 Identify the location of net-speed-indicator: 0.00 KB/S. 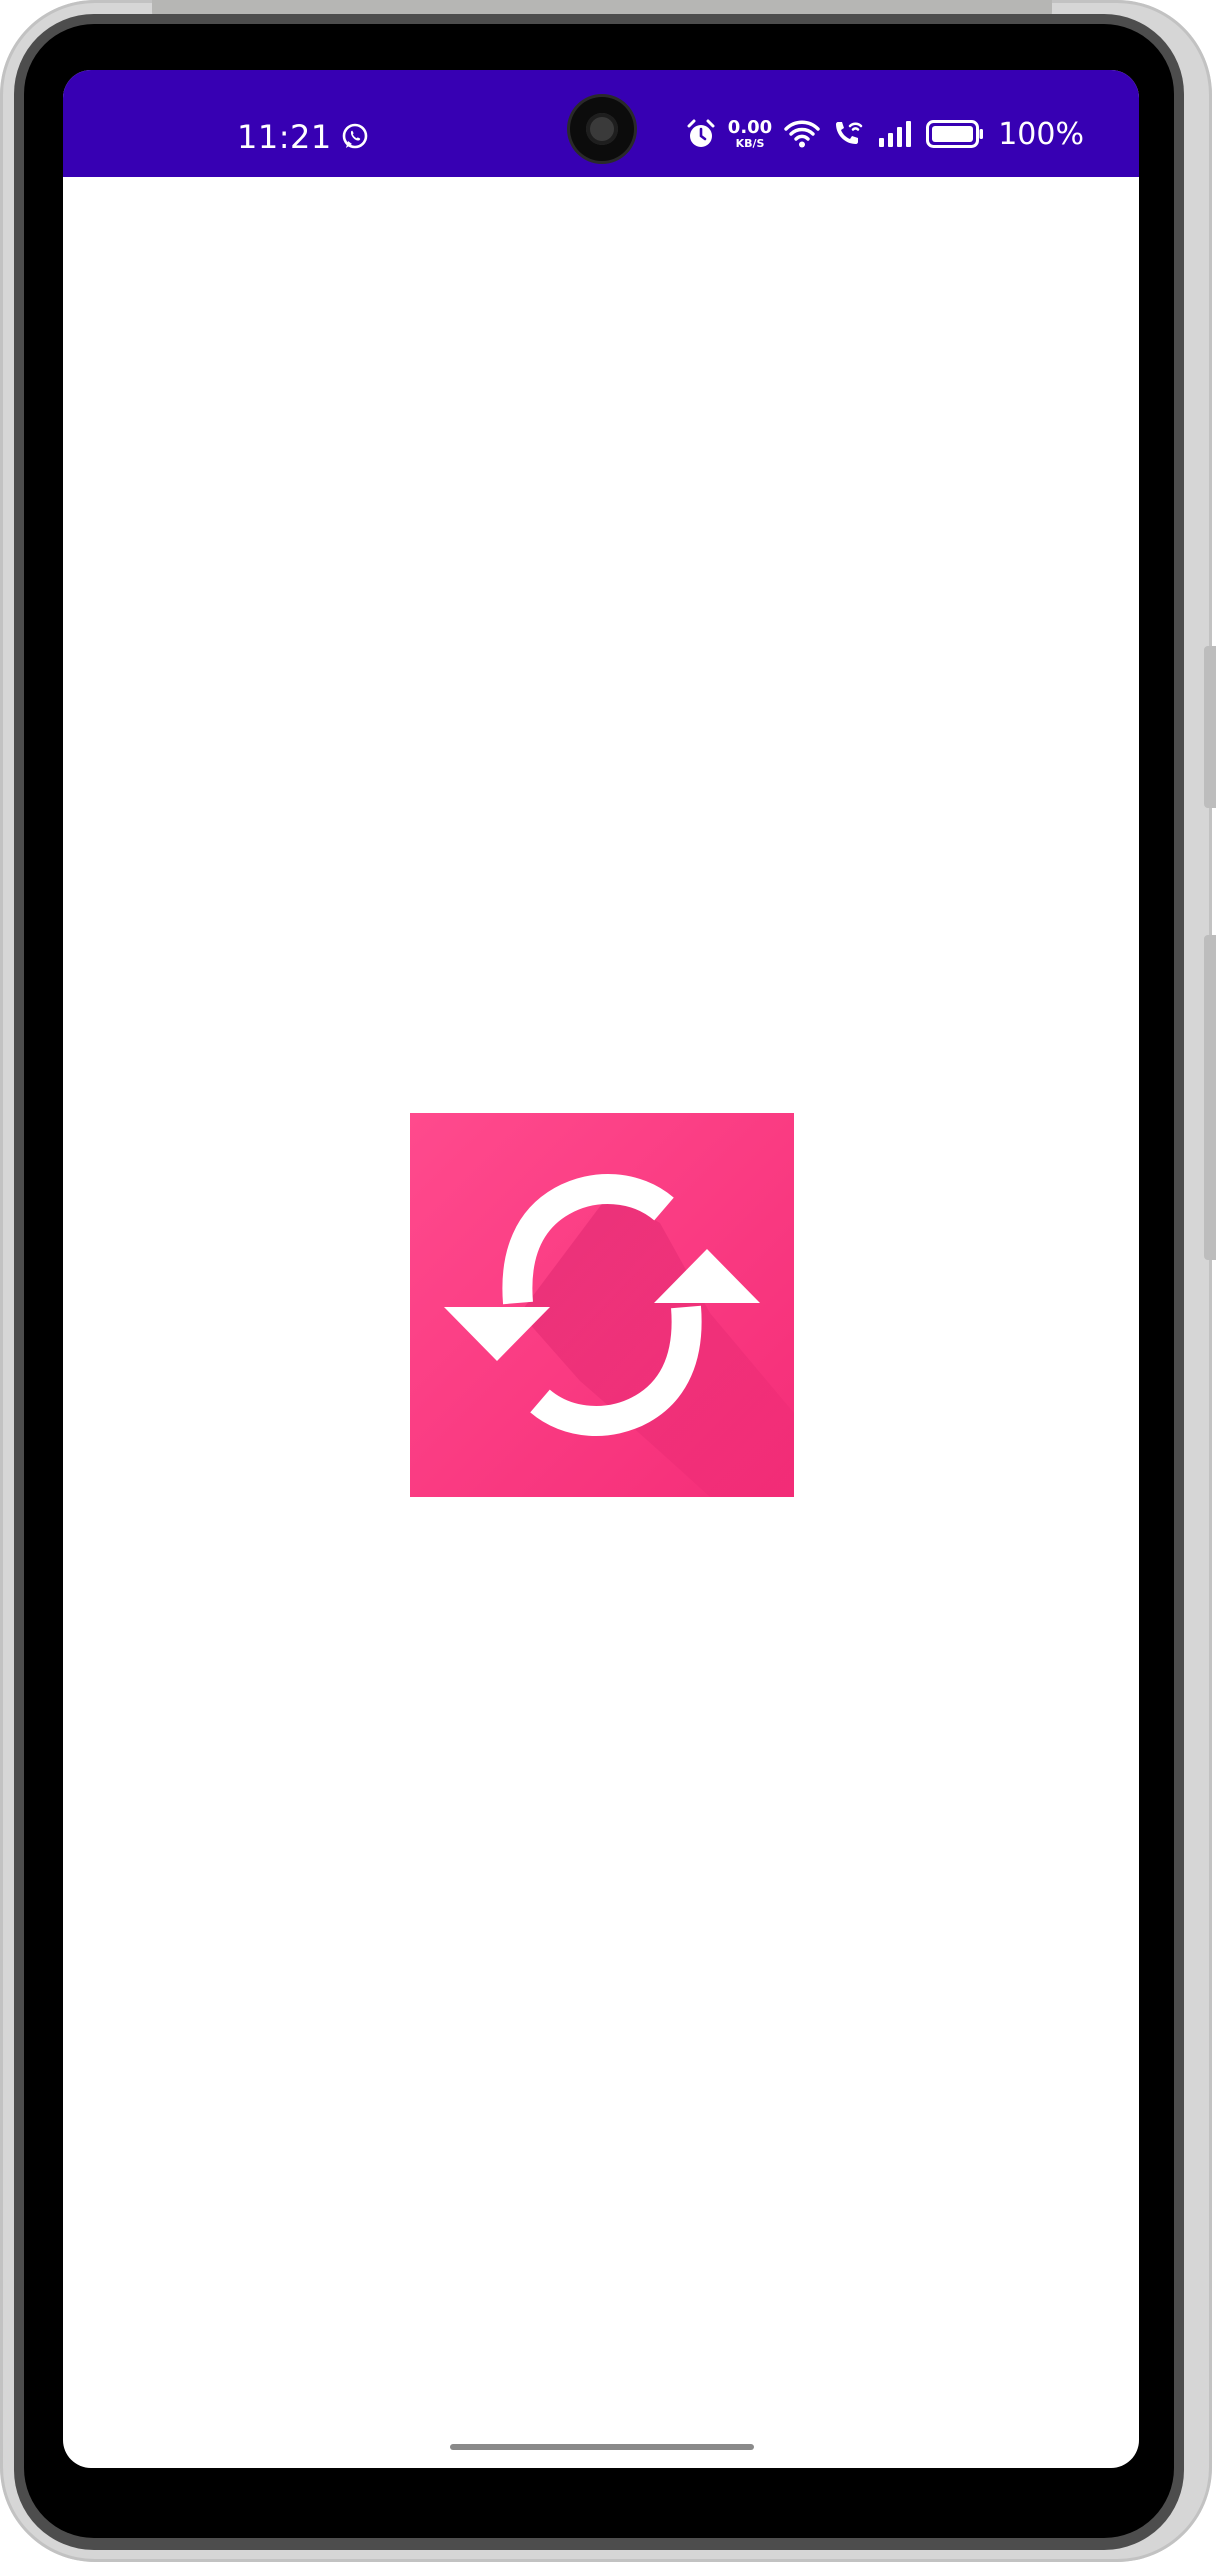
(750, 133).